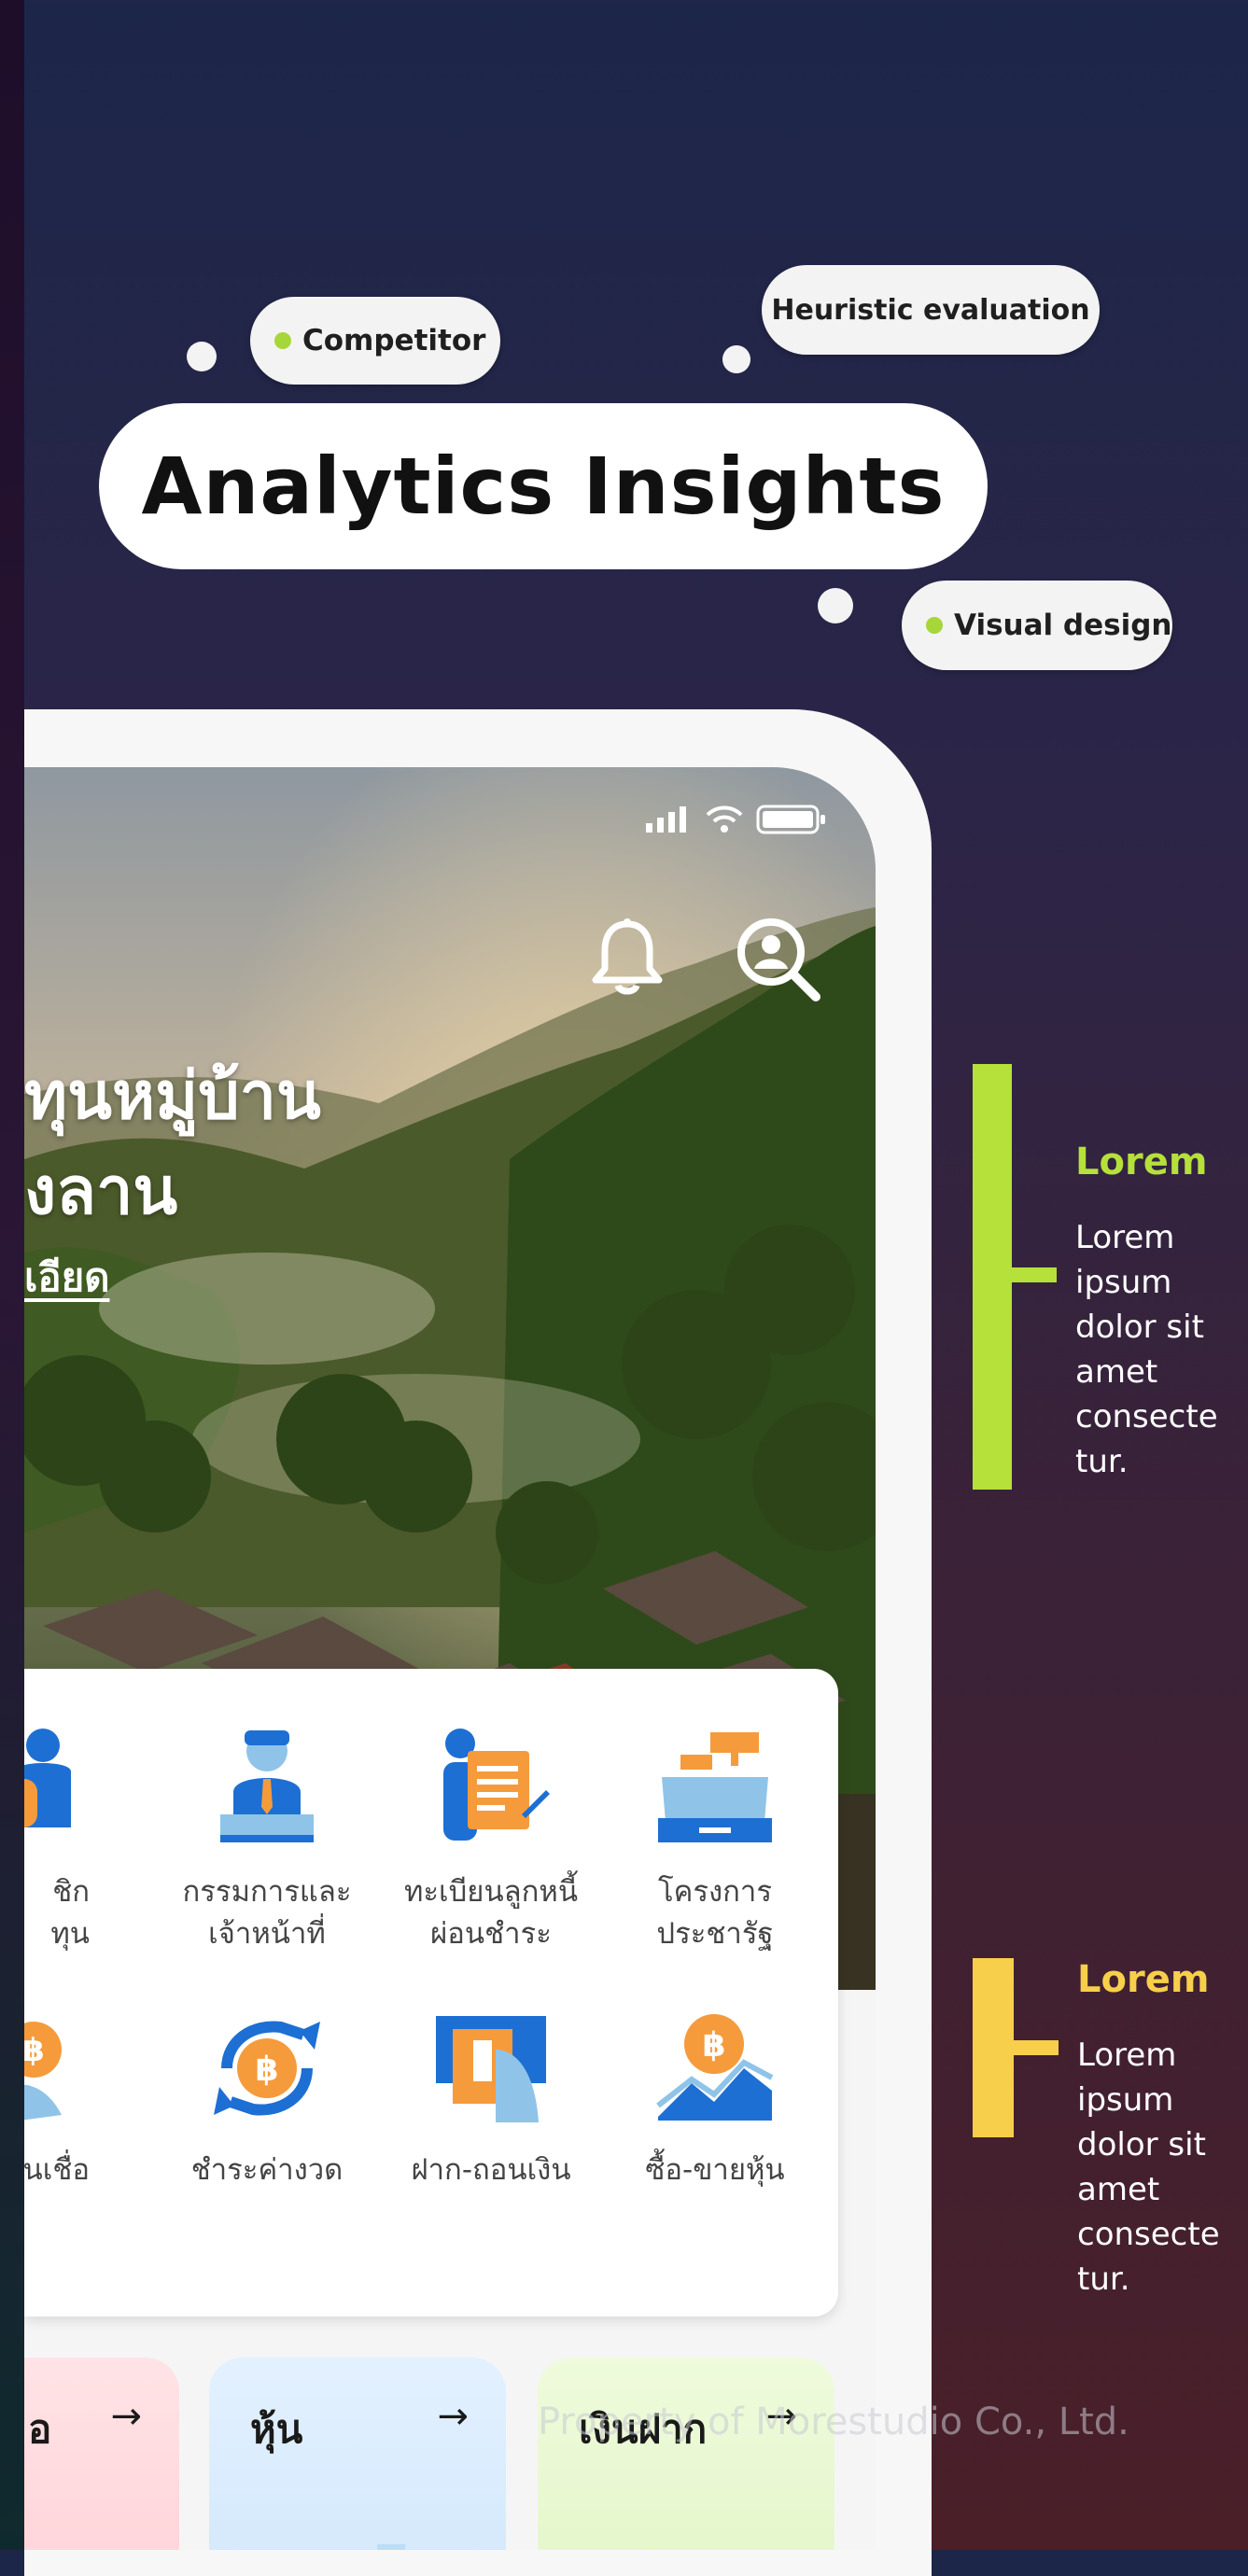  What do you see at coordinates (1147, 1349) in the screenshot?
I see `annotation-body-1: Lorem ipsum dolor sit amet consecte tur.` at bounding box center [1147, 1349].